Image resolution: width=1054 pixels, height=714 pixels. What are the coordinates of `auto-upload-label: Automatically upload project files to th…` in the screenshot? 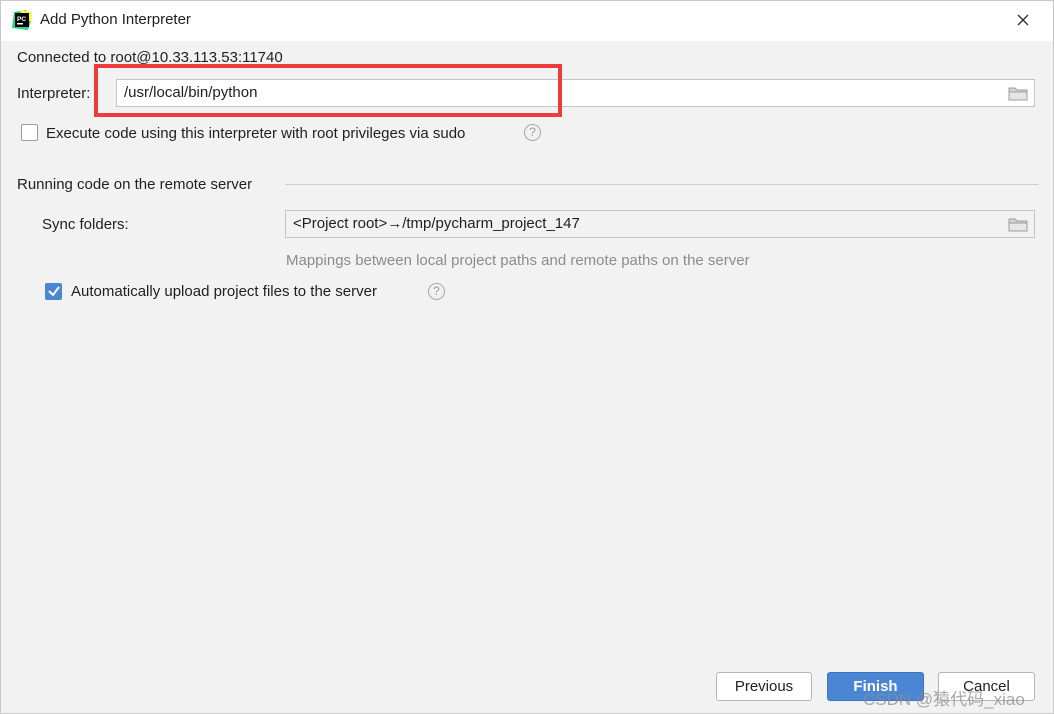 It's located at (224, 291).